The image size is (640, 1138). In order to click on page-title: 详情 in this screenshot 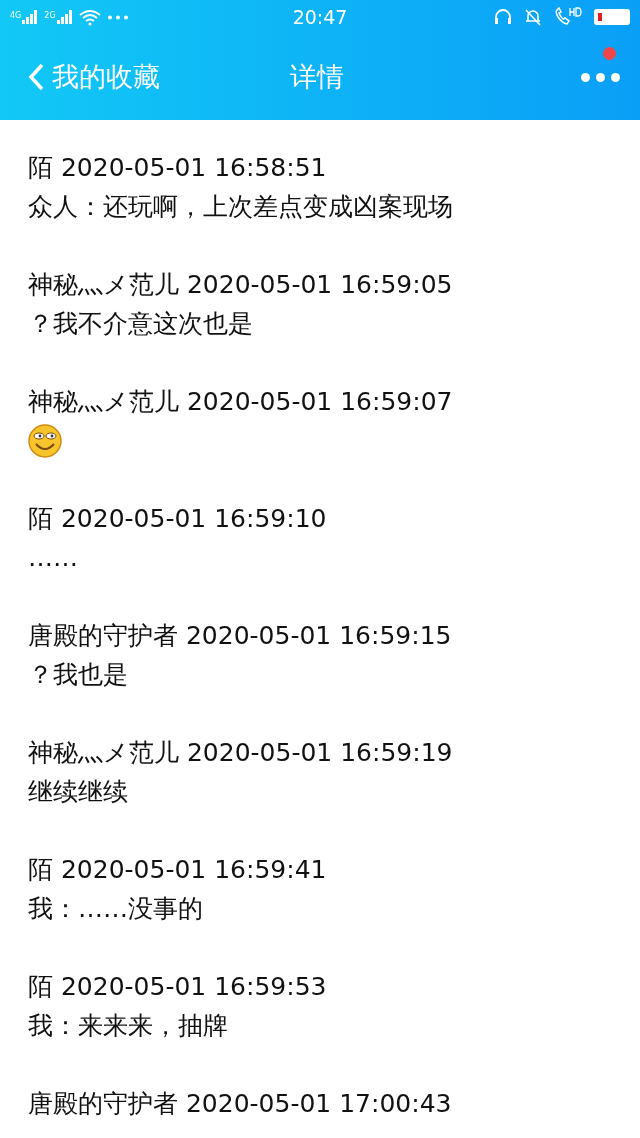, I will do `click(317, 77)`.